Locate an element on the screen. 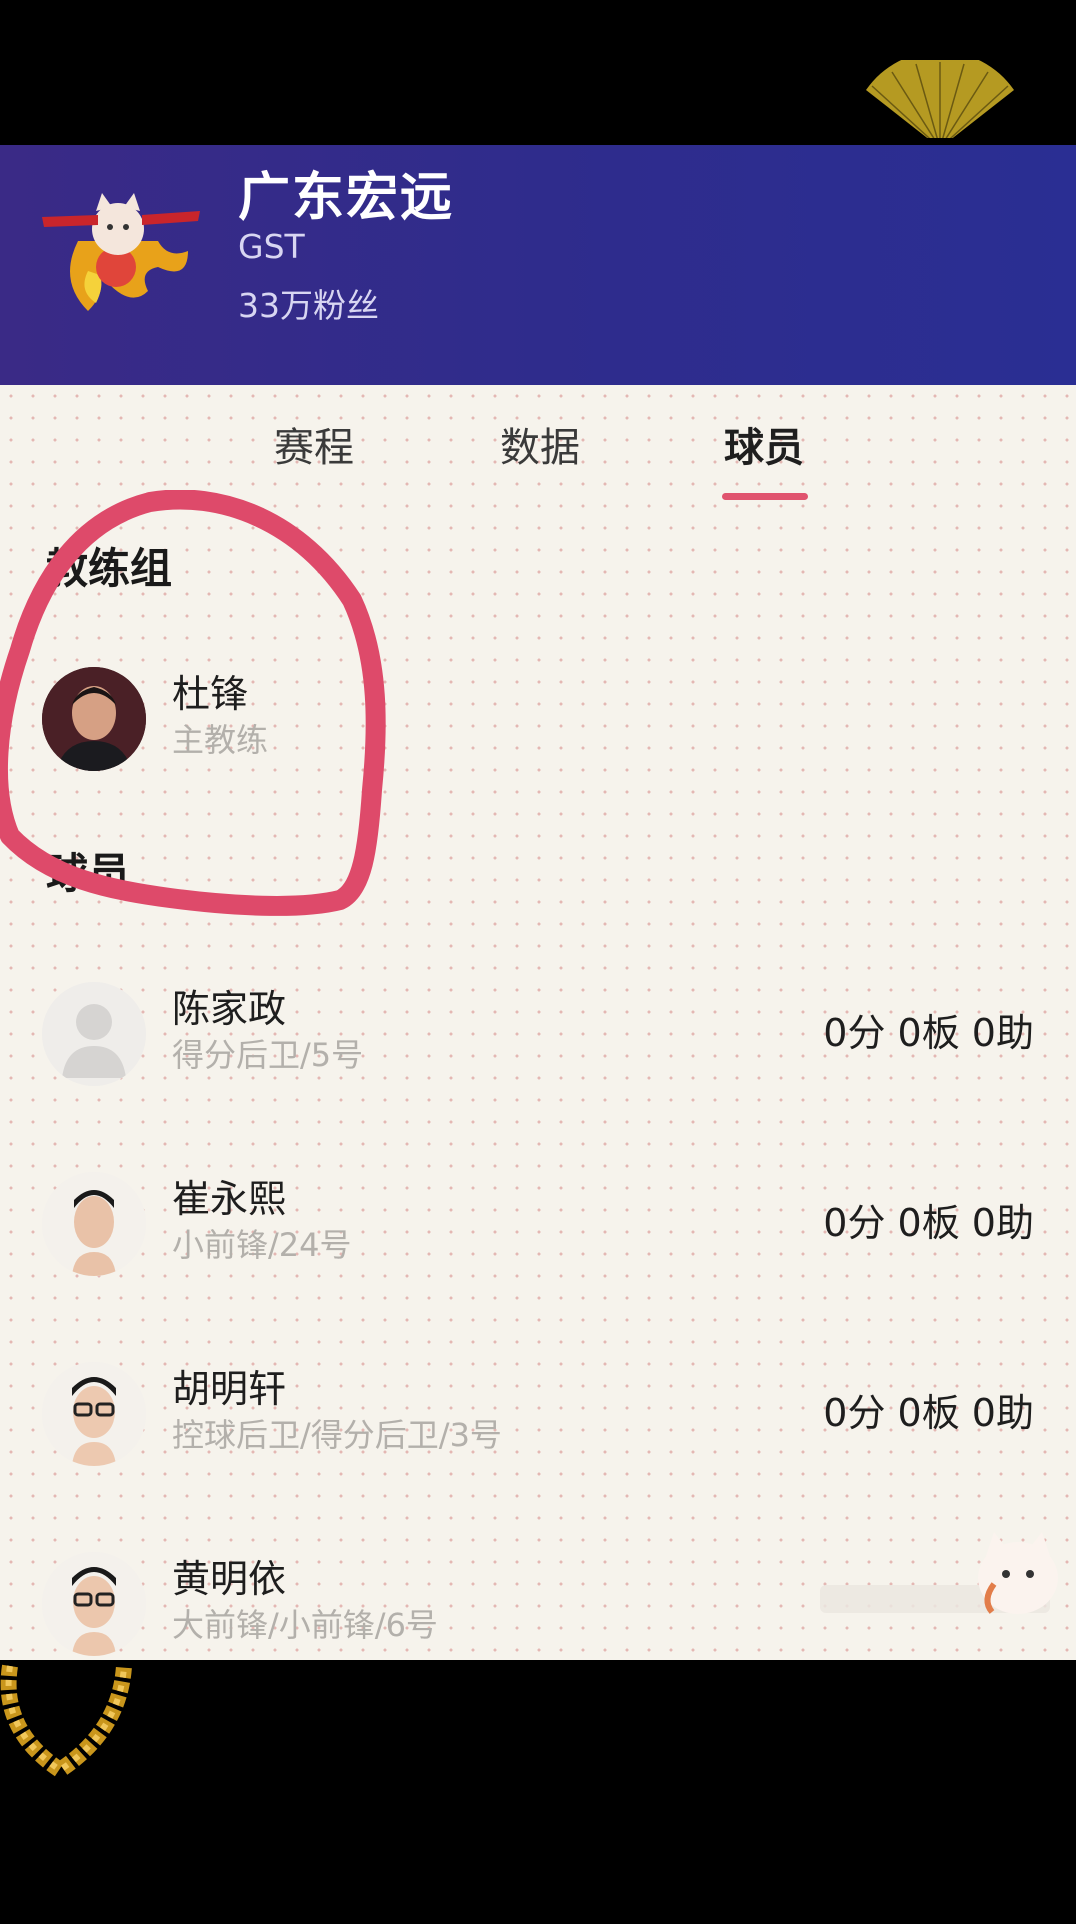  player-name: 胡明轩 is located at coordinates (229, 1389).